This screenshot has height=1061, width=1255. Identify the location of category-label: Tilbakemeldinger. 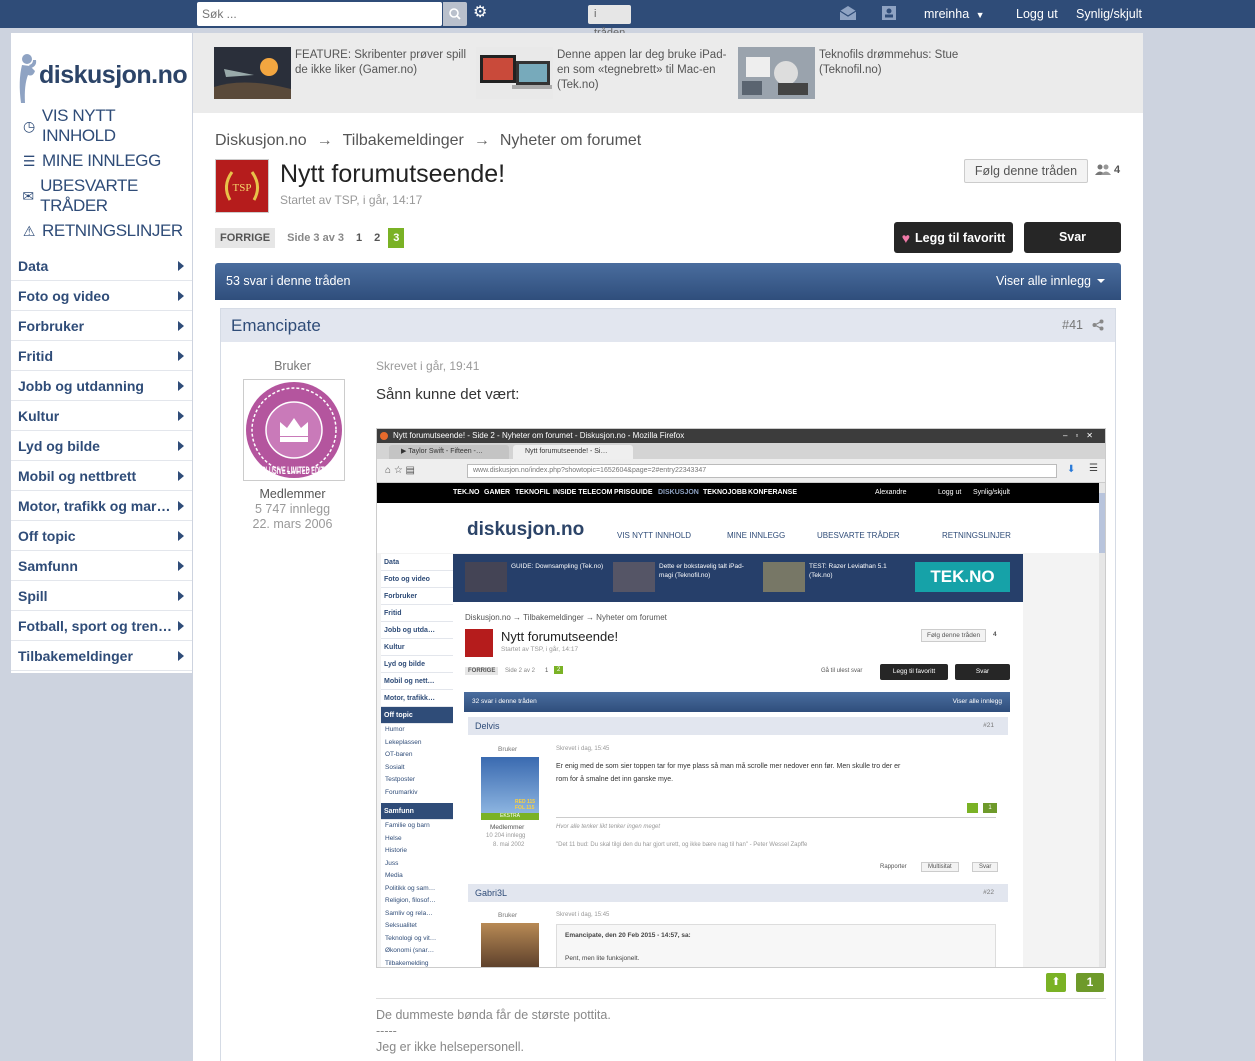
(75, 655).